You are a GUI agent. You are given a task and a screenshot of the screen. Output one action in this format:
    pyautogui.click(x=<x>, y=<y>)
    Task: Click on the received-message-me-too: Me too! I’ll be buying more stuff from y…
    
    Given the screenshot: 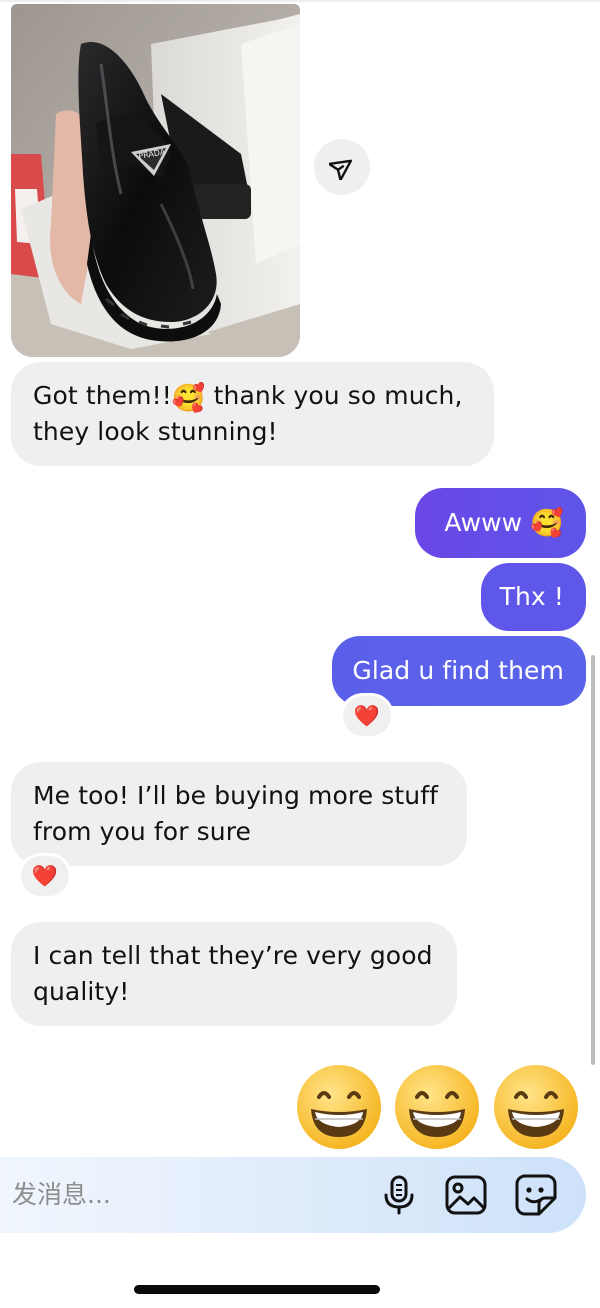 What is the action you would take?
    pyautogui.click(x=239, y=814)
    